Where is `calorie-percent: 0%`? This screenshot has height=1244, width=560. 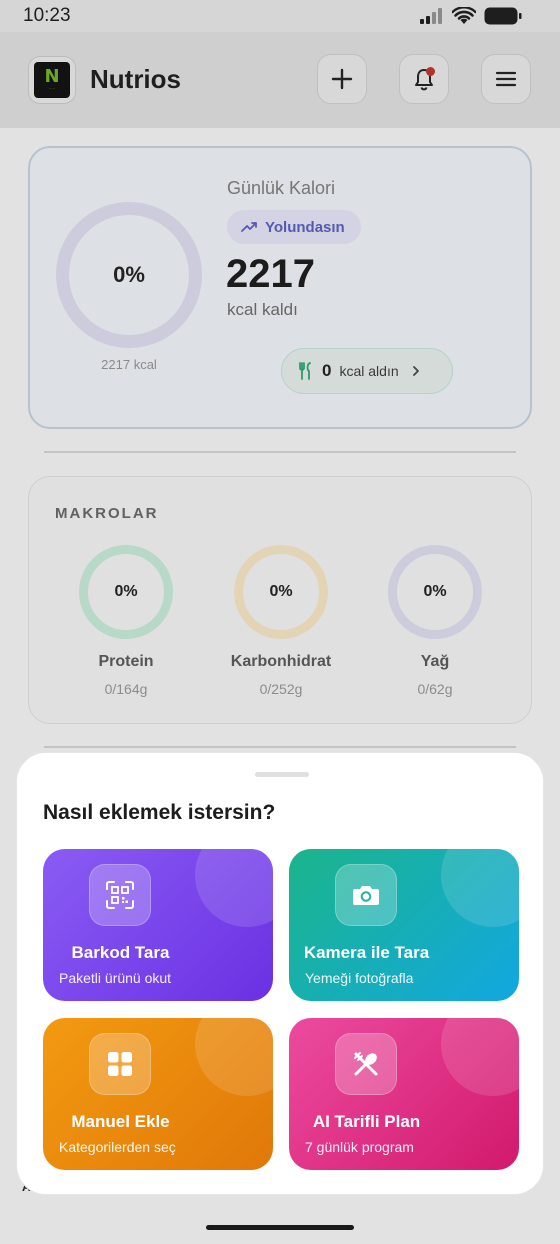 calorie-percent: 0% is located at coordinates (129, 274).